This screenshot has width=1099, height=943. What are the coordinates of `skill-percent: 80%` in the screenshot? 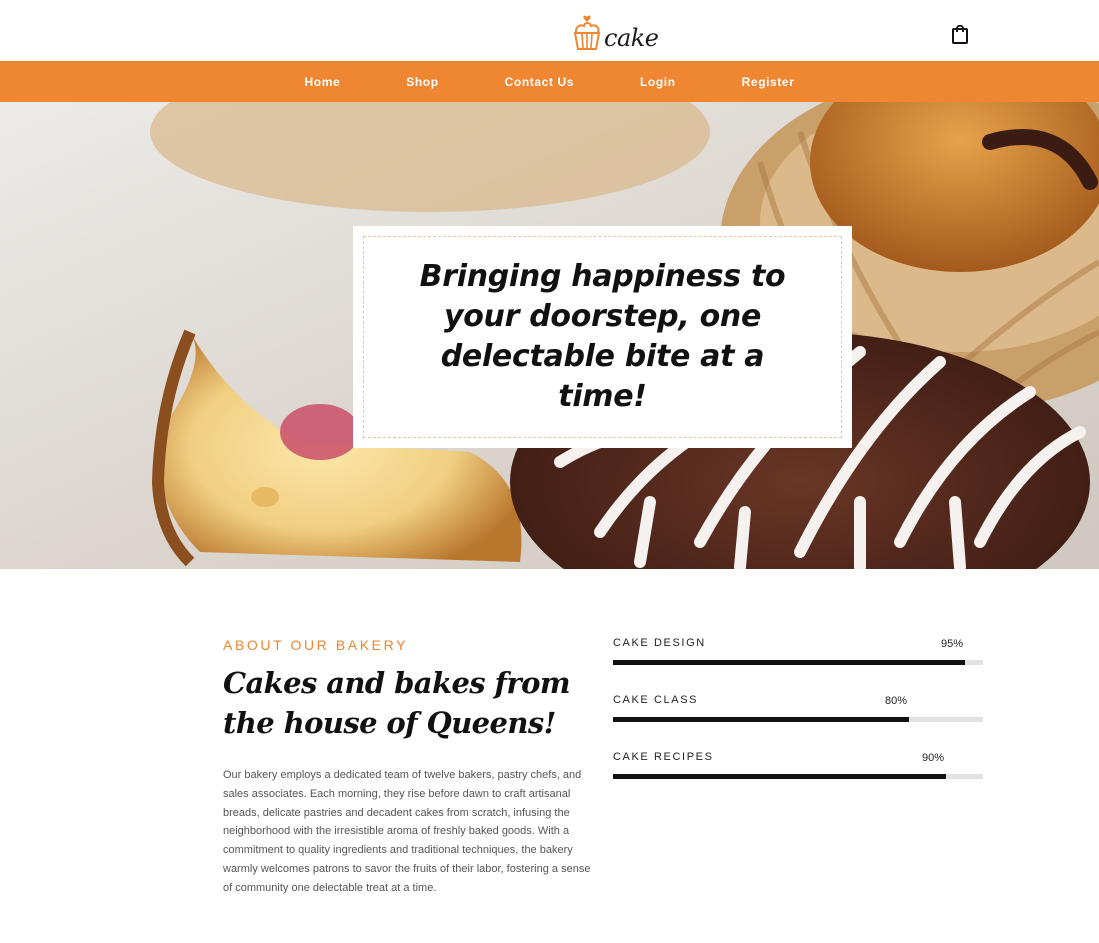 It's located at (896, 701).